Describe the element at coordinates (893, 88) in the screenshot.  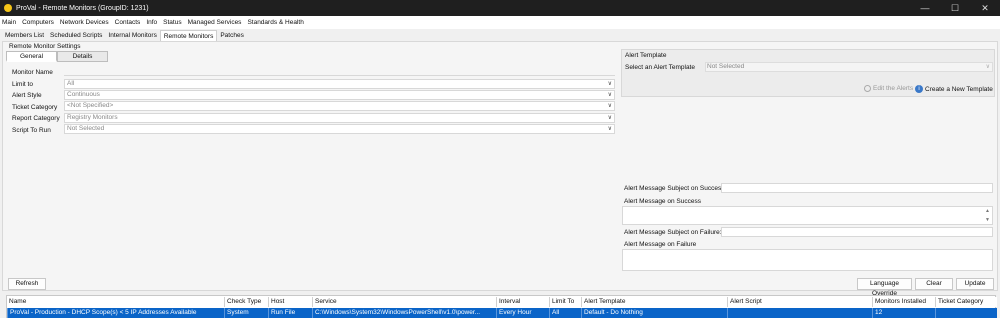
I see `edit-alerts-label: Edit the Alerts` at that location.